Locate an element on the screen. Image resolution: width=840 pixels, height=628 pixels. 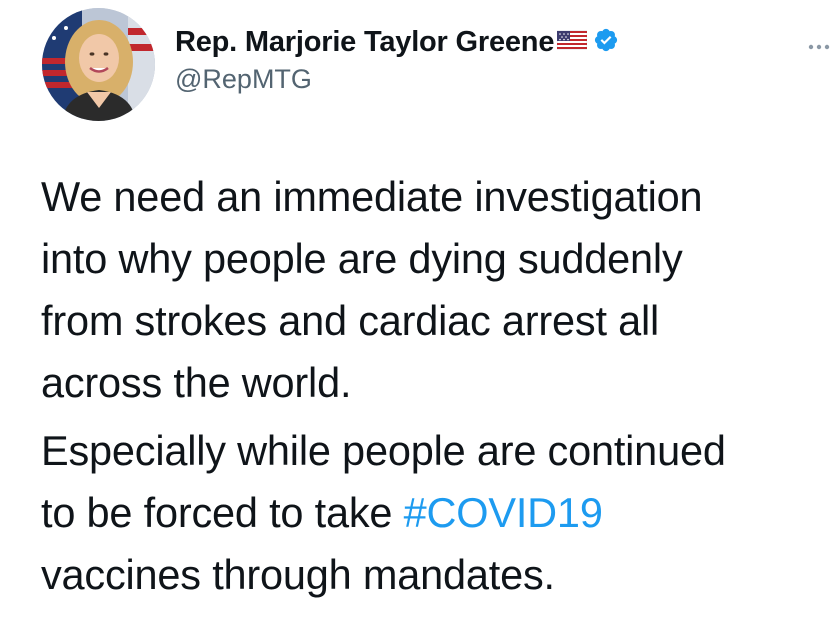
us-flag-icon is located at coordinates (572, 42).